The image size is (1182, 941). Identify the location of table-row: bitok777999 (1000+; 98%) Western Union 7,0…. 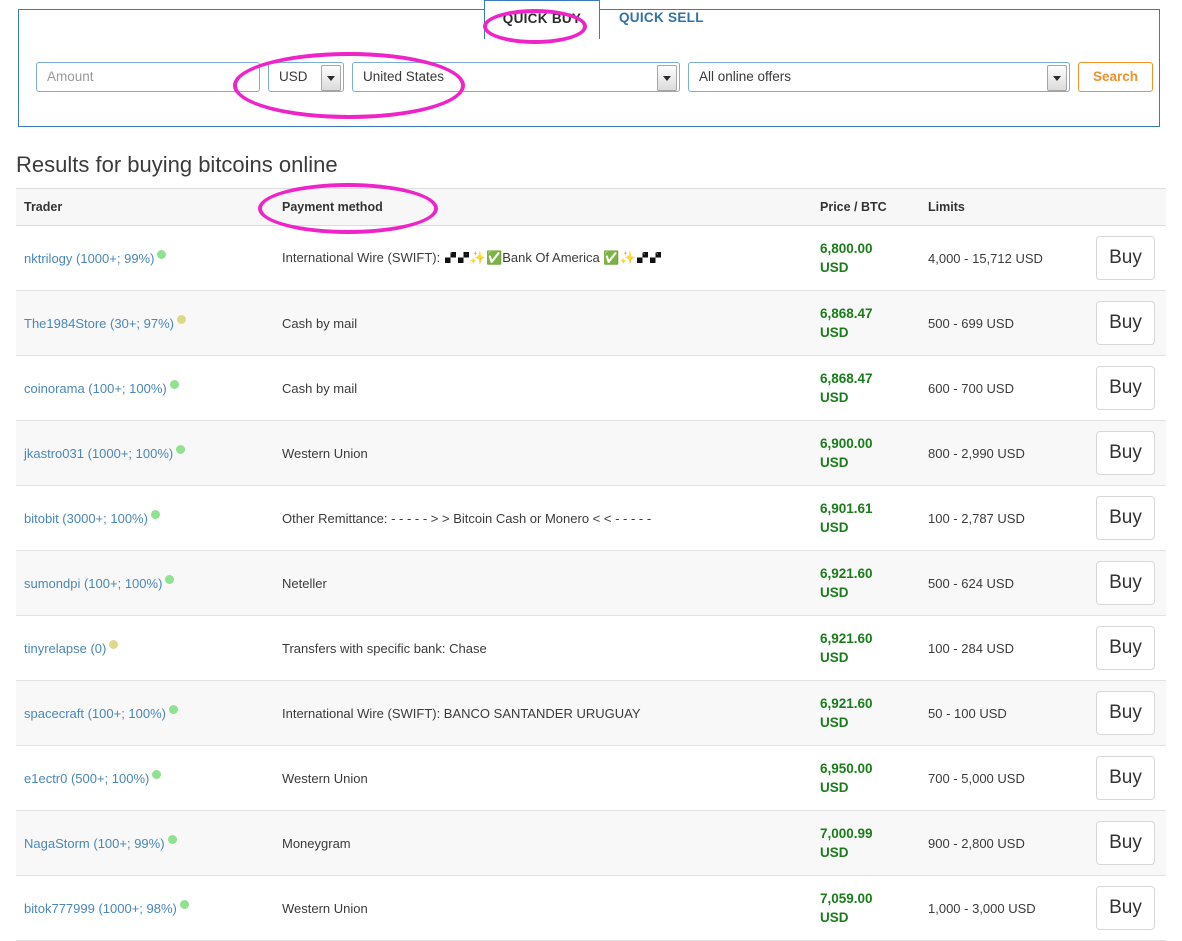
(591, 908).